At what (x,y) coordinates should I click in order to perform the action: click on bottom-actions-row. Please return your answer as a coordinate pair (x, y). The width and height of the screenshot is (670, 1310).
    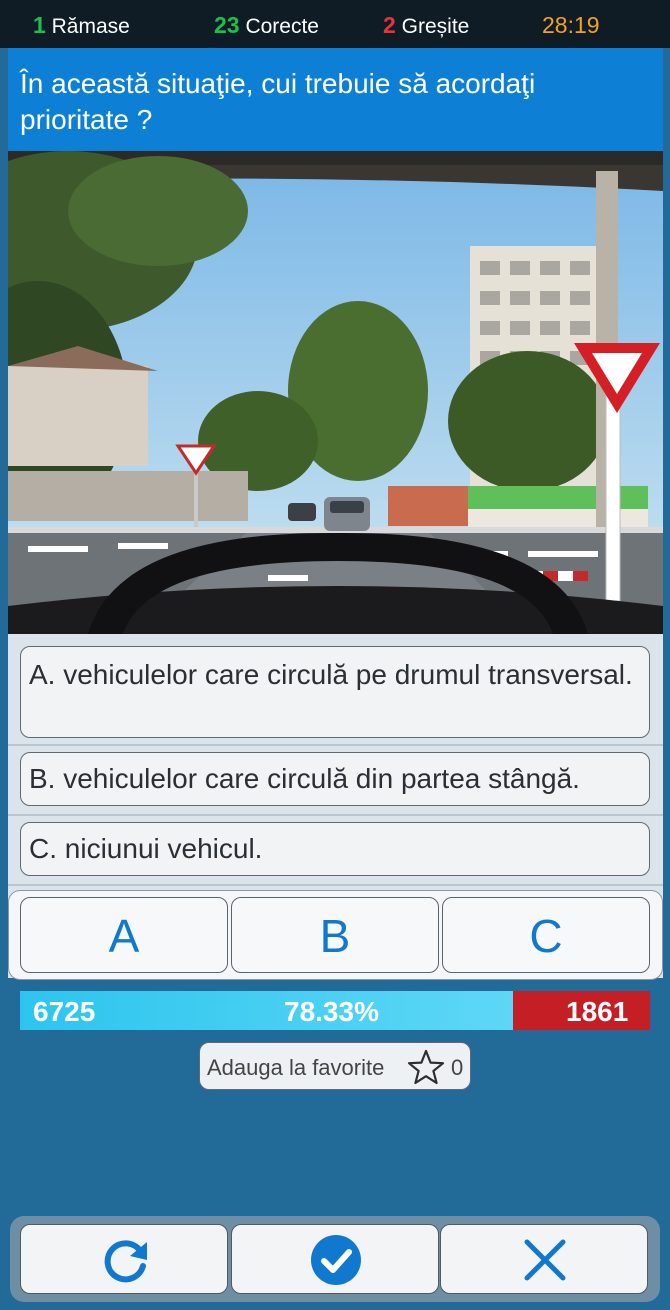
    Looking at the image, I should click on (335, 1259).